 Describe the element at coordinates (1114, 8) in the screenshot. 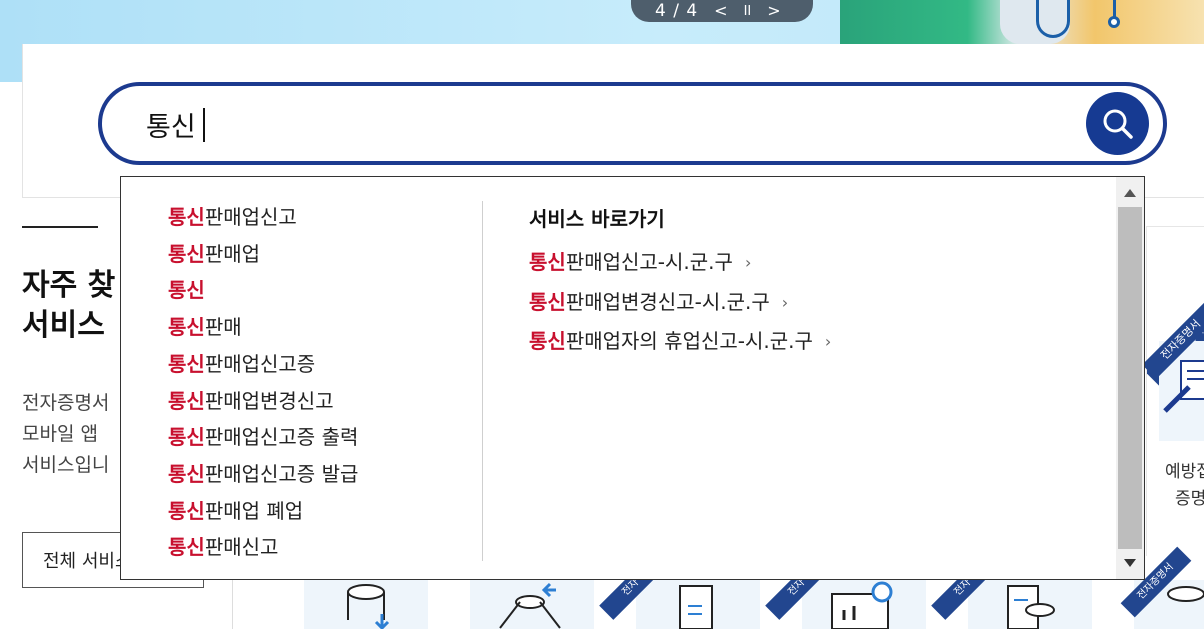

I see `stethoscope-tube` at that location.